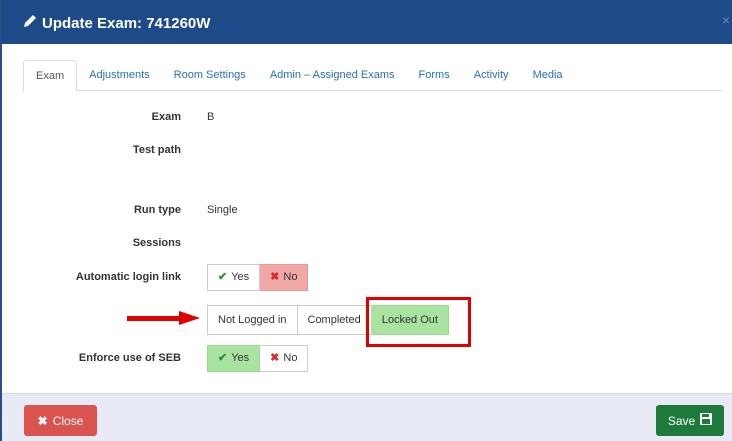 This screenshot has width=732, height=441. I want to click on enforce-seb-no-button: ✖ No, so click(284, 358).